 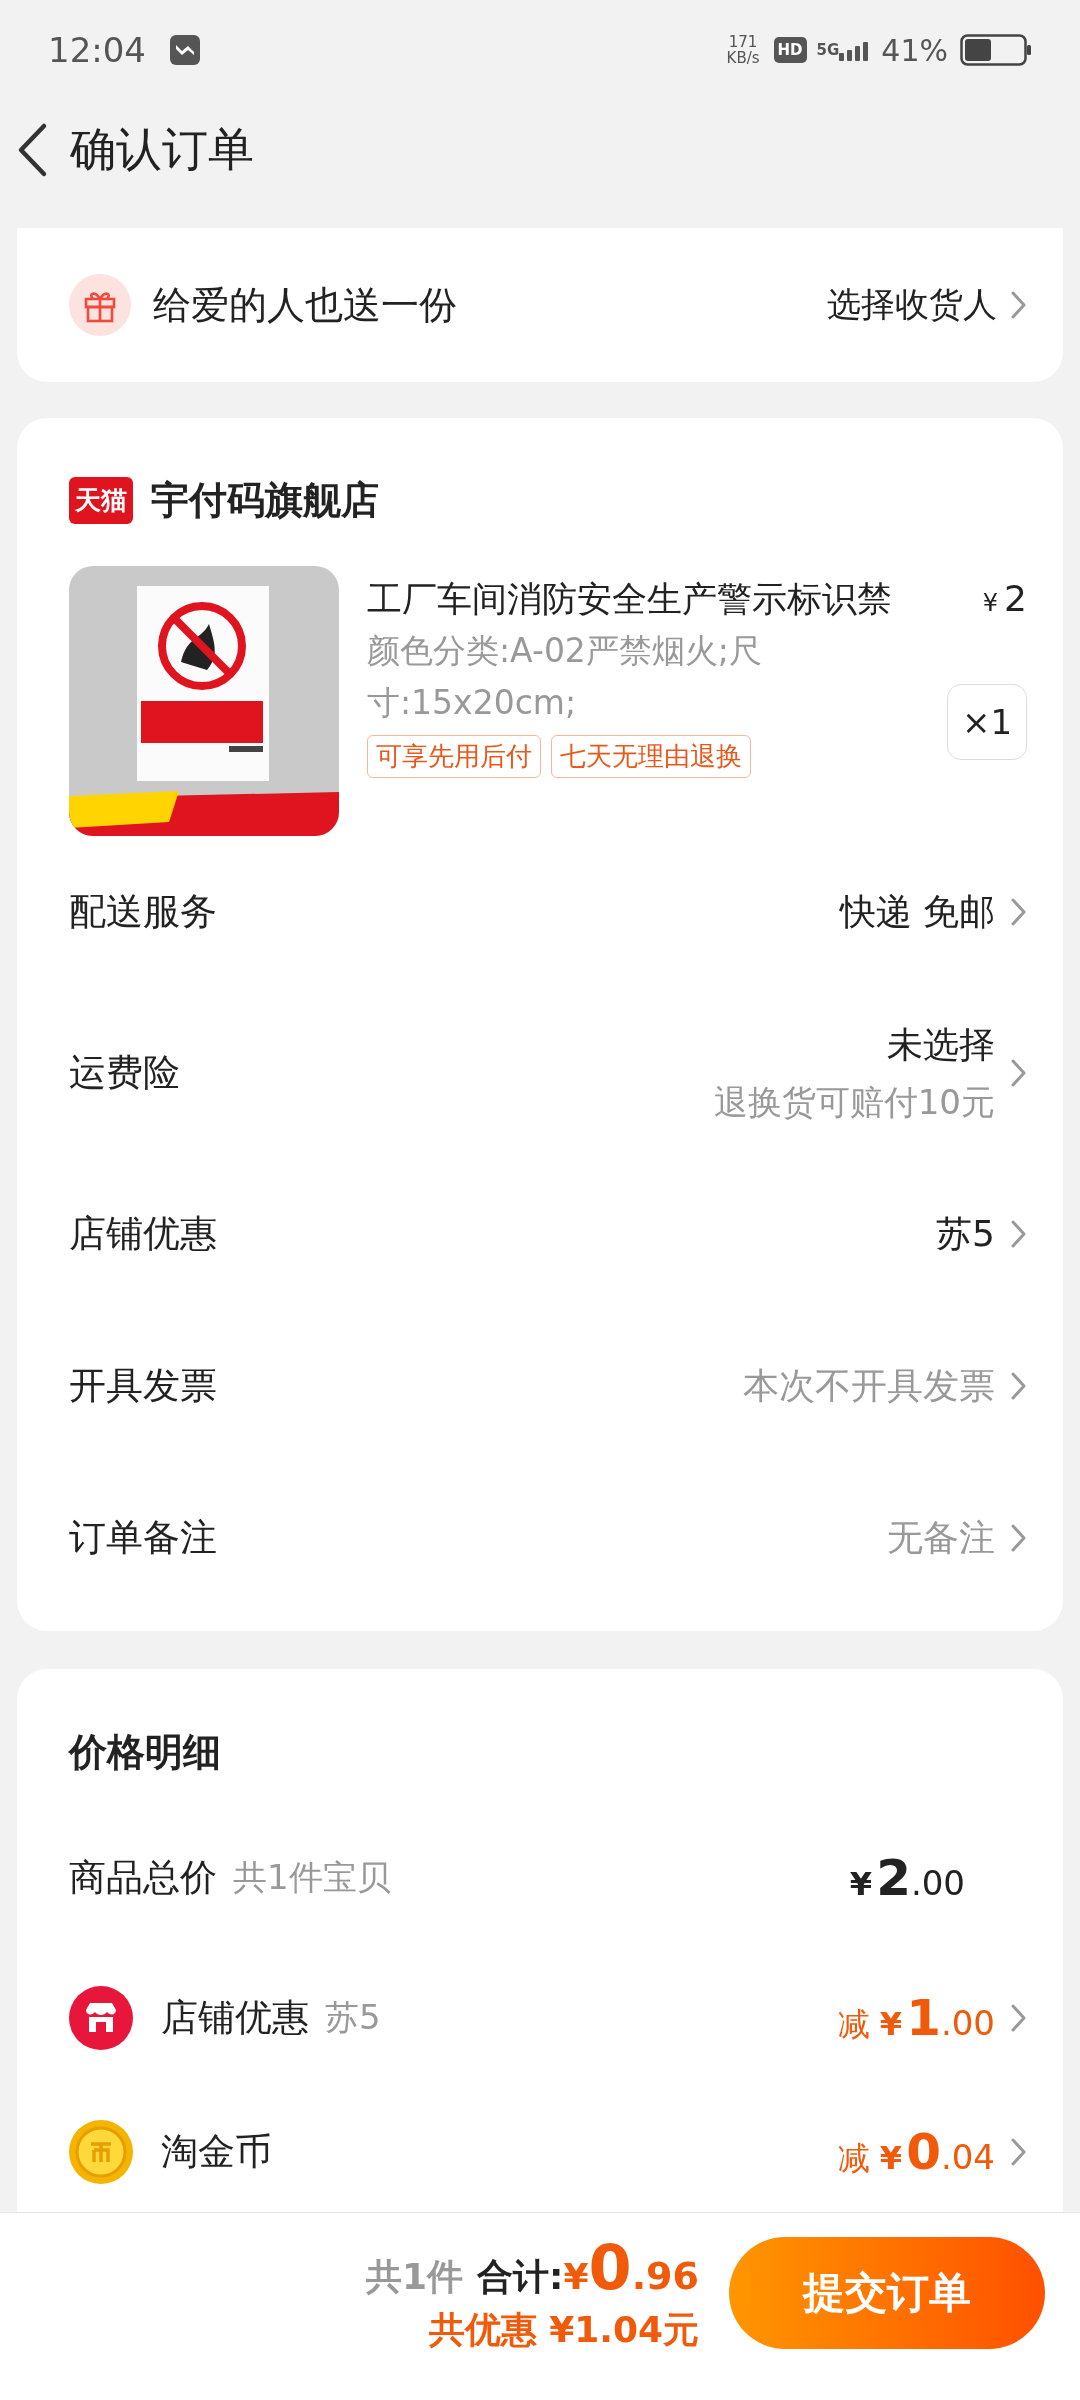 I want to click on page-title: 确认订单, so click(x=162, y=149).